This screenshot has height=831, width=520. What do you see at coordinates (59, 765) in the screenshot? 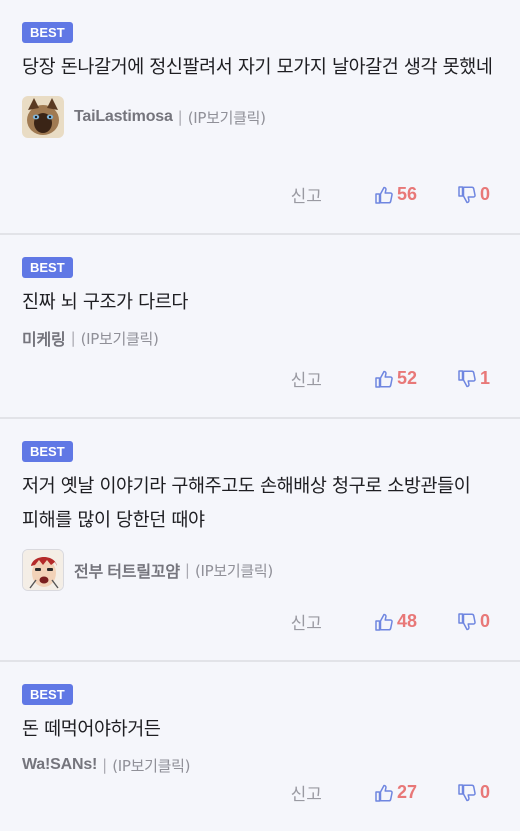
I see `author-nickname: Wa!SANs!` at bounding box center [59, 765].